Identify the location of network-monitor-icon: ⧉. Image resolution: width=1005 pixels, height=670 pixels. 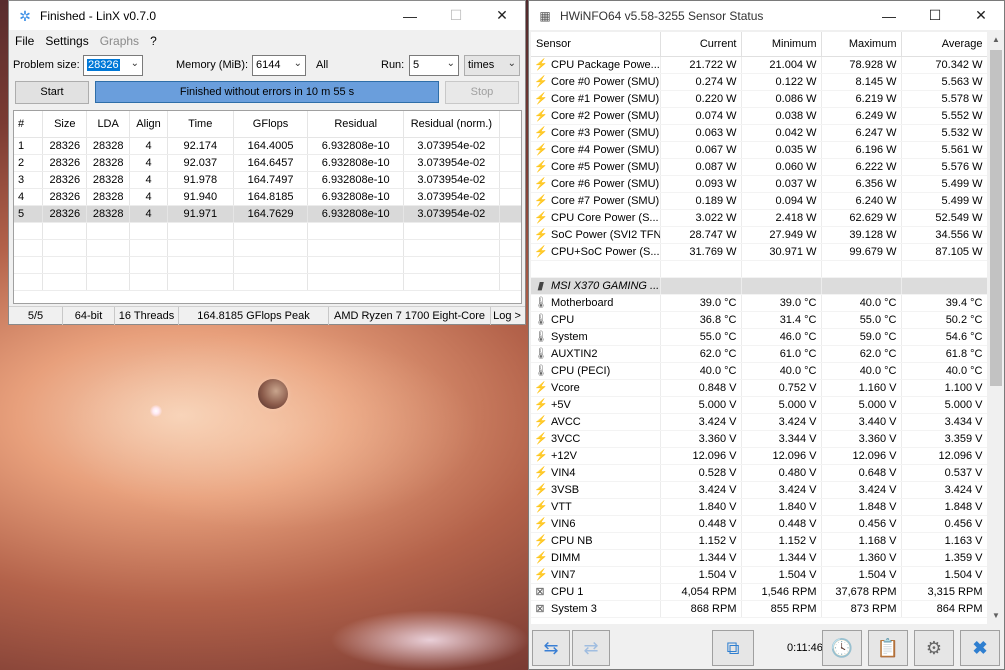
(733, 648).